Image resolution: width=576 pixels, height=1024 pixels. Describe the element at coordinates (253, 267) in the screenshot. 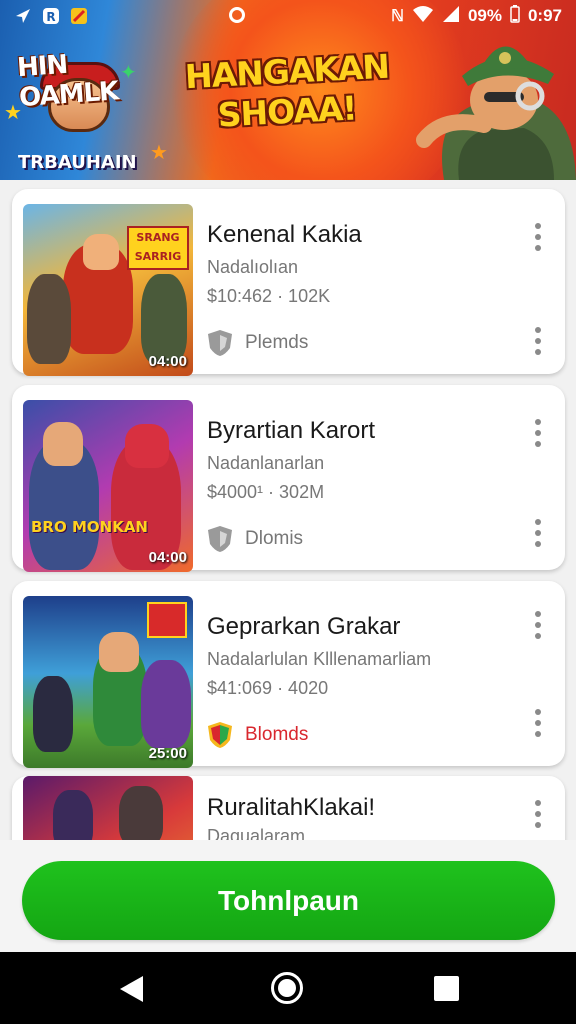

I see `item-subtitle: Nadalıolıan` at that location.